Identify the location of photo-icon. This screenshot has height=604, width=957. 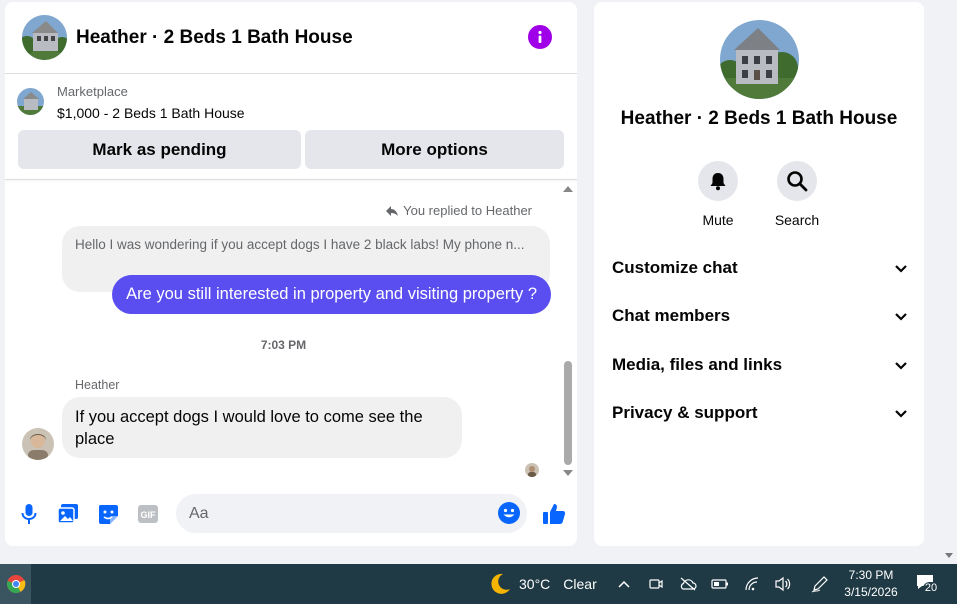
(68, 514).